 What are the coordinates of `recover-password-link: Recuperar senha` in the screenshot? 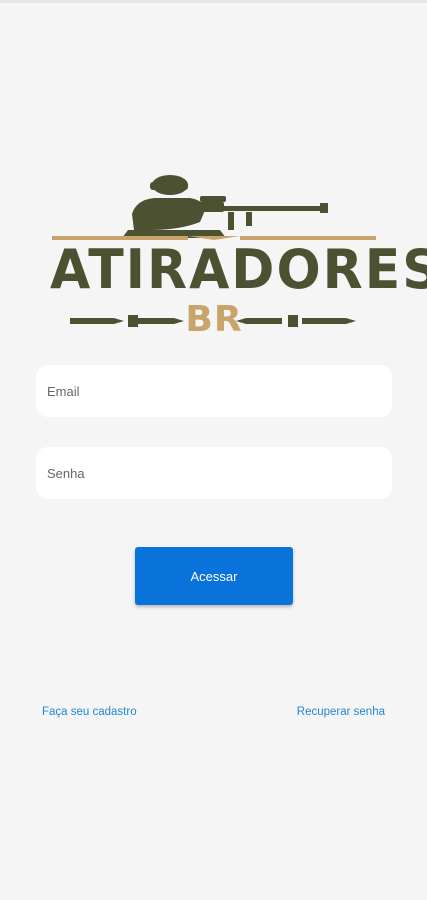 It's located at (341, 712).